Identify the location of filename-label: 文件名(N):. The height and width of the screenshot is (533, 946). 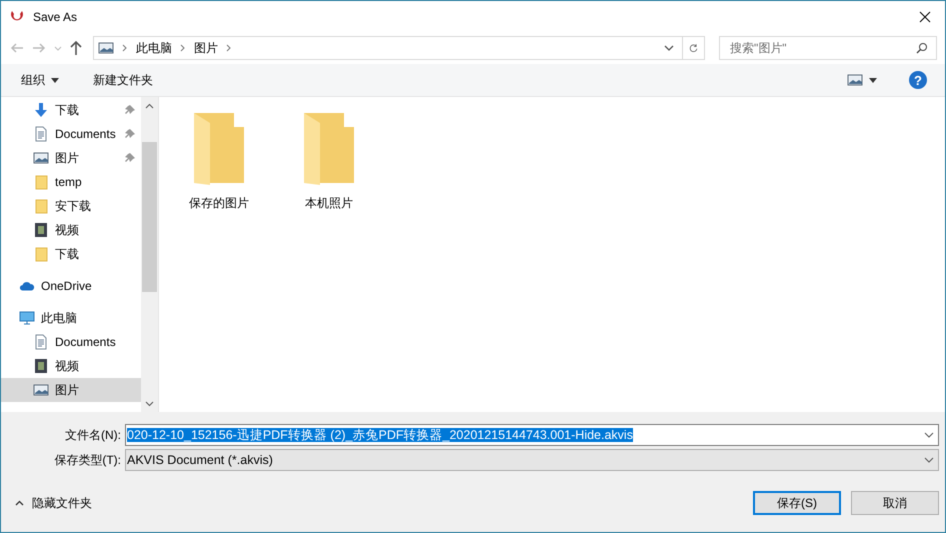
(93, 435).